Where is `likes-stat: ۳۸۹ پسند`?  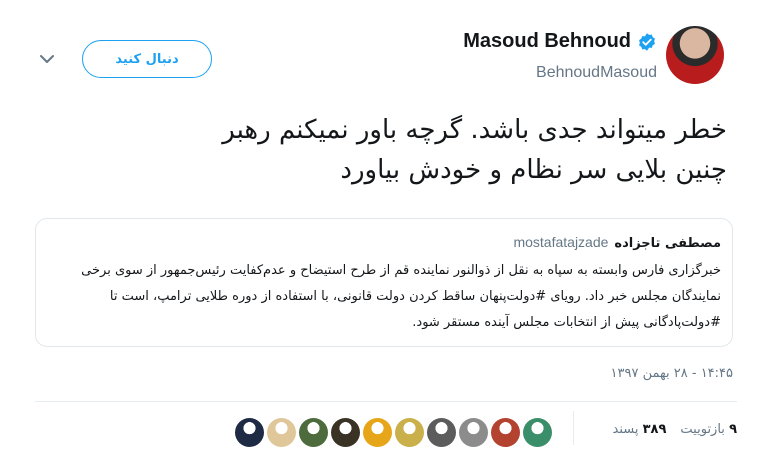 likes-stat: ۳۸۹ پسند is located at coordinates (640, 429).